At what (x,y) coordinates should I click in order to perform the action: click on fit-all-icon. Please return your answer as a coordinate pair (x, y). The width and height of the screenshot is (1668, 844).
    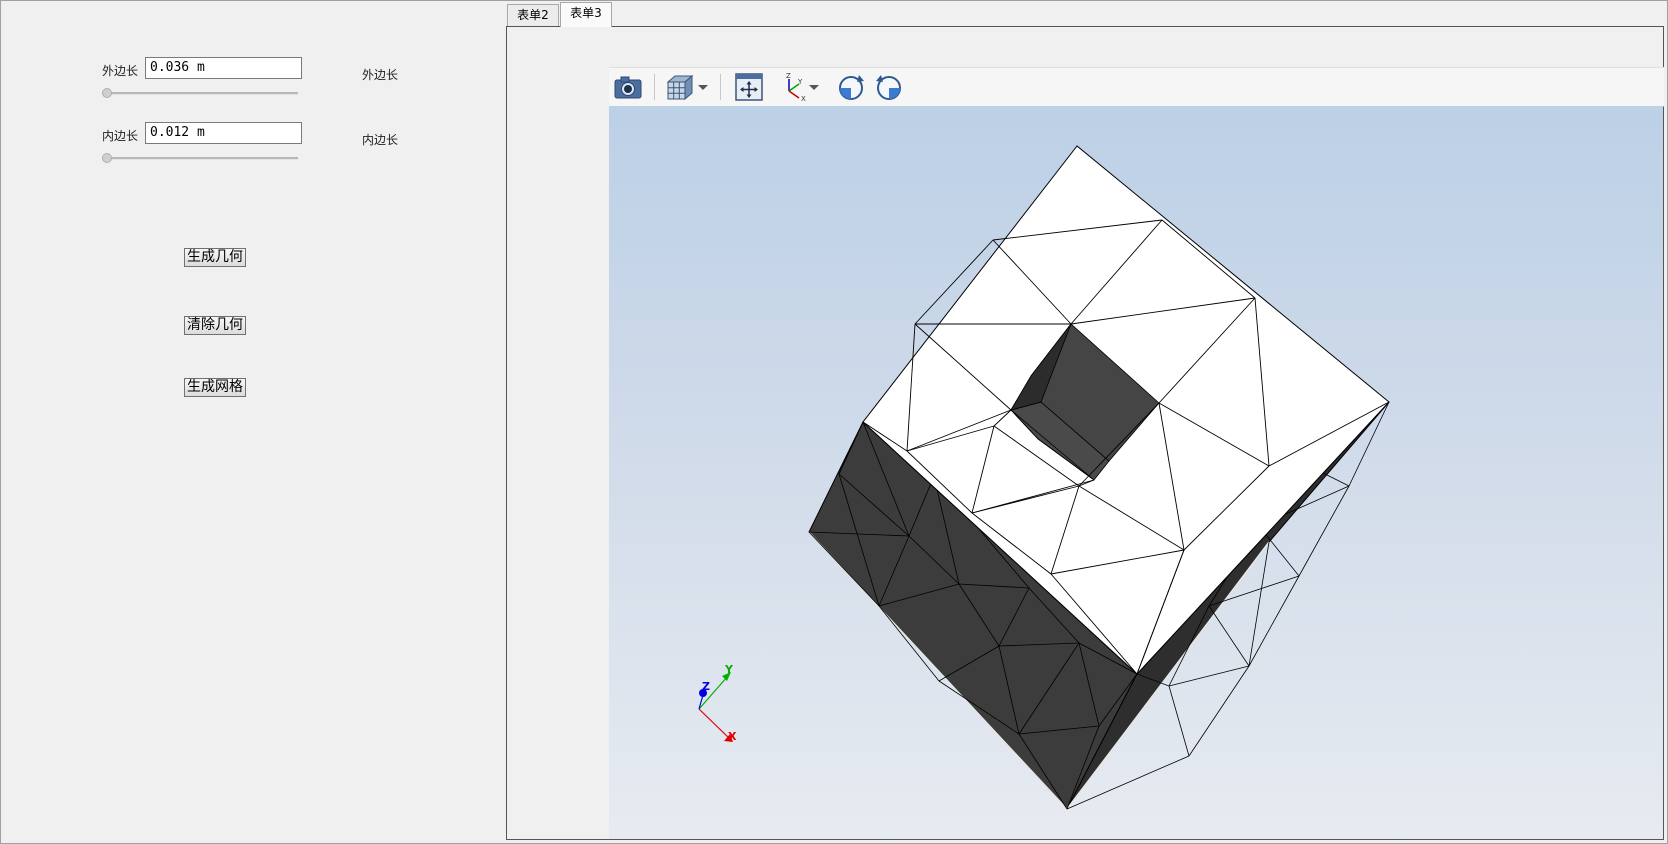
    Looking at the image, I should click on (749, 87).